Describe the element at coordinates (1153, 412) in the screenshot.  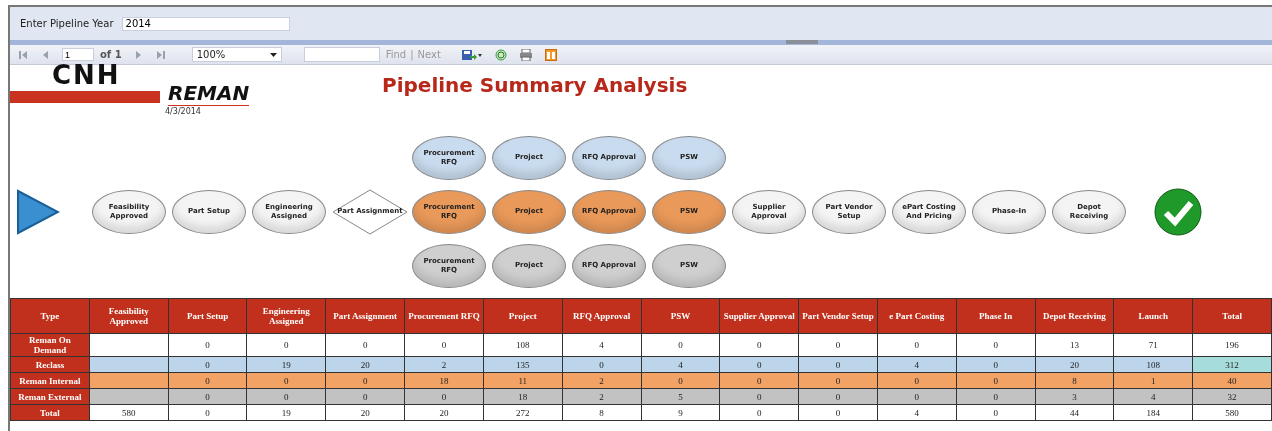
I see `table-cell: 184` at that location.